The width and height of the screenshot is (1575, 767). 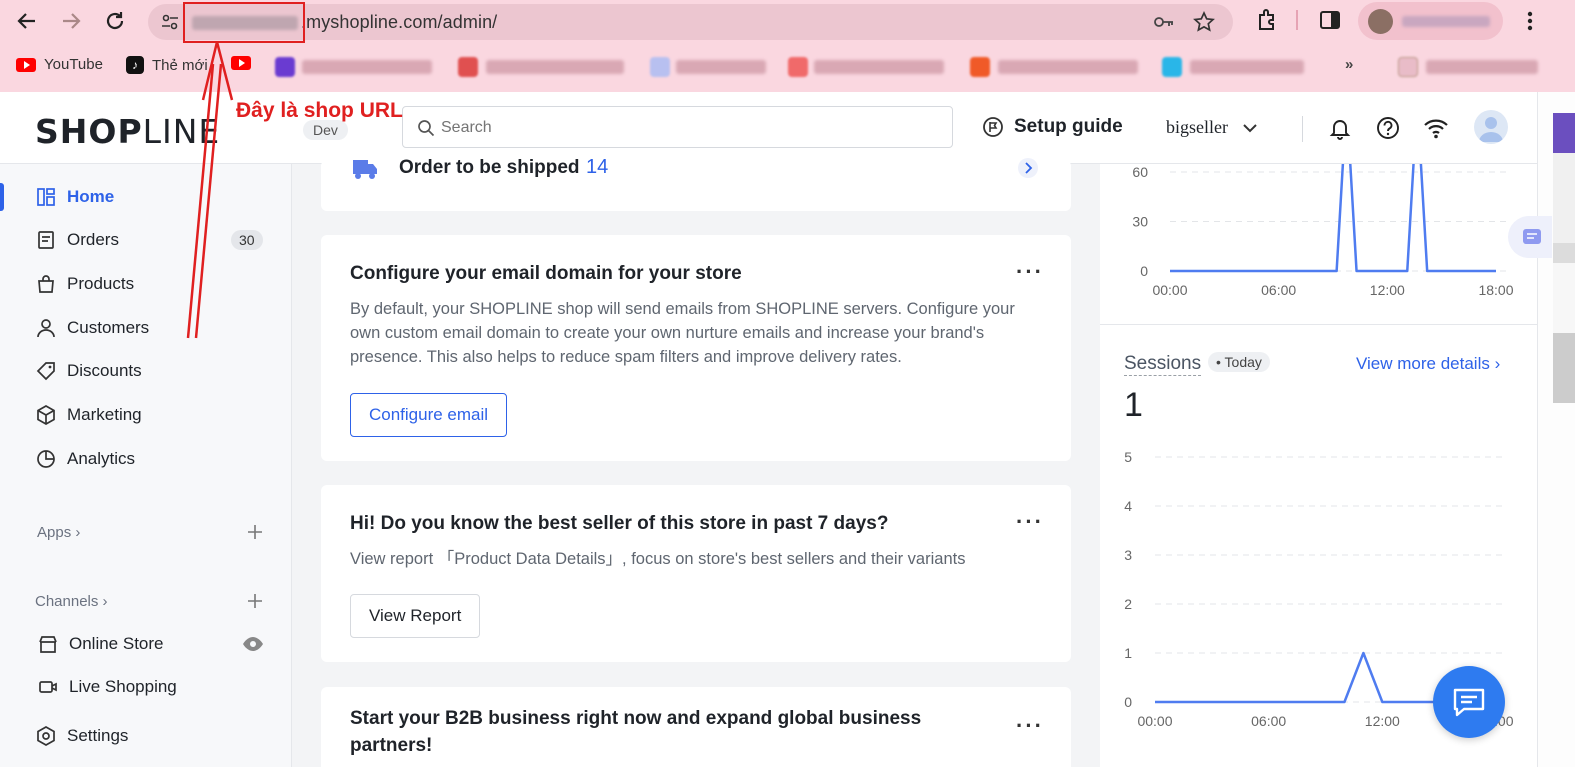 What do you see at coordinates (71, 601) in the screenshot?
I see `channels-section-title: Channels ›` at bounding box center [71, 601].